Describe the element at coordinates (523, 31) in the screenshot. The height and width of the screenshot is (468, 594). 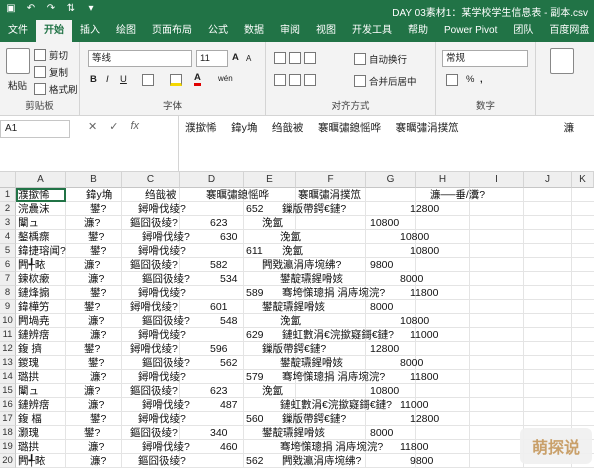
I see `tab-12: 团队` at that location.